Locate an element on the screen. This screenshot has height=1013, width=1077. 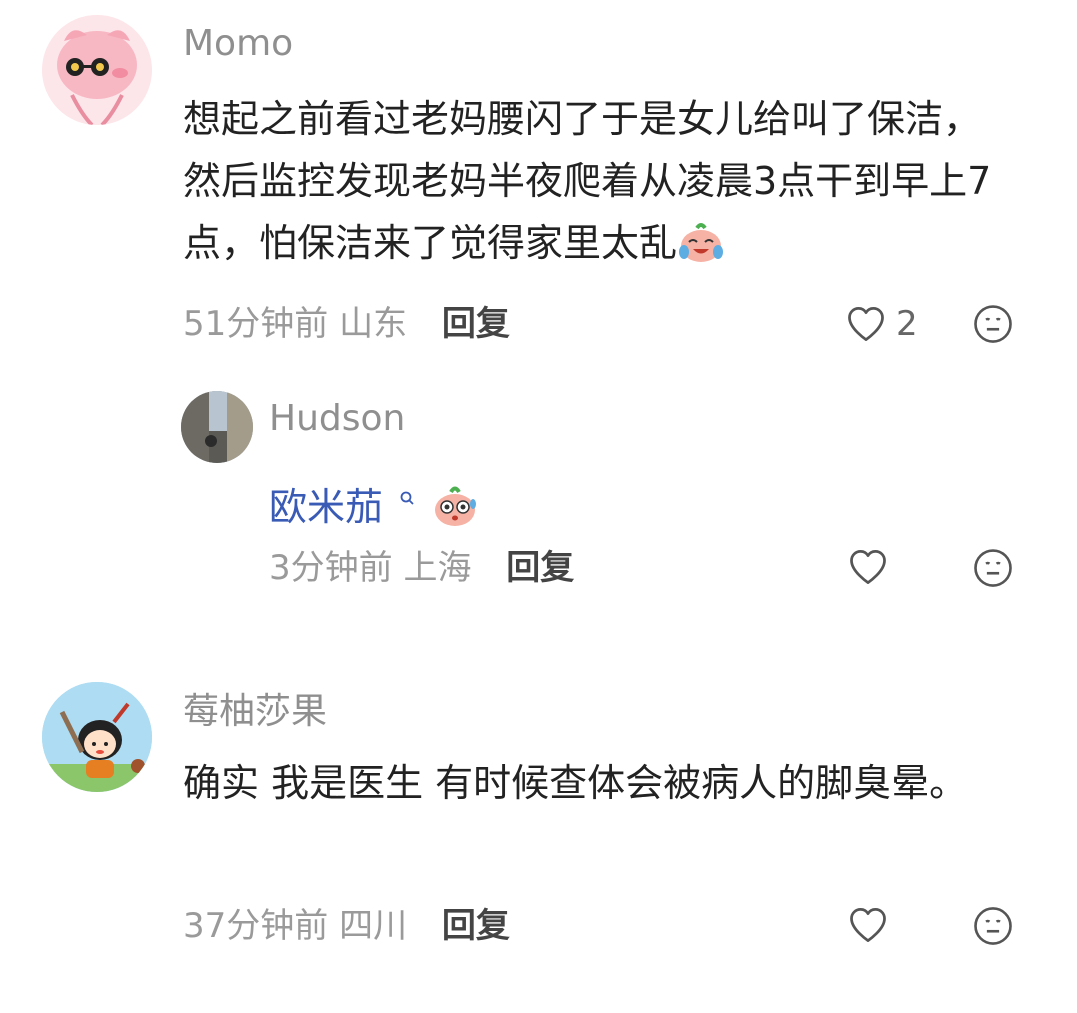
like-count: 2 is located at coordinates (907, 324).